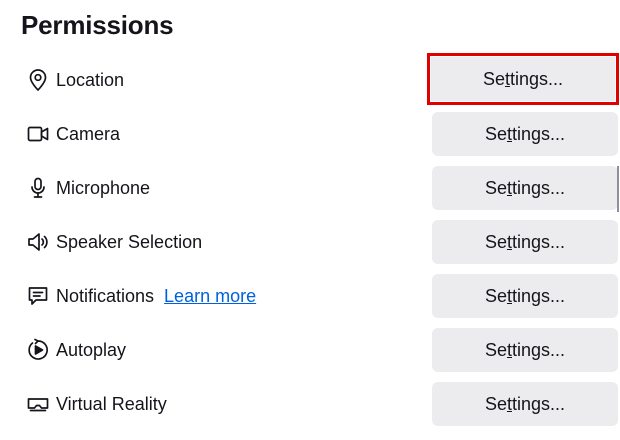 Image resolution: width=620 pixels, height=440 pixels. Describe the element at coordinates (38, 404) in the screenshot. I see `vr-headset-icon` at that location.